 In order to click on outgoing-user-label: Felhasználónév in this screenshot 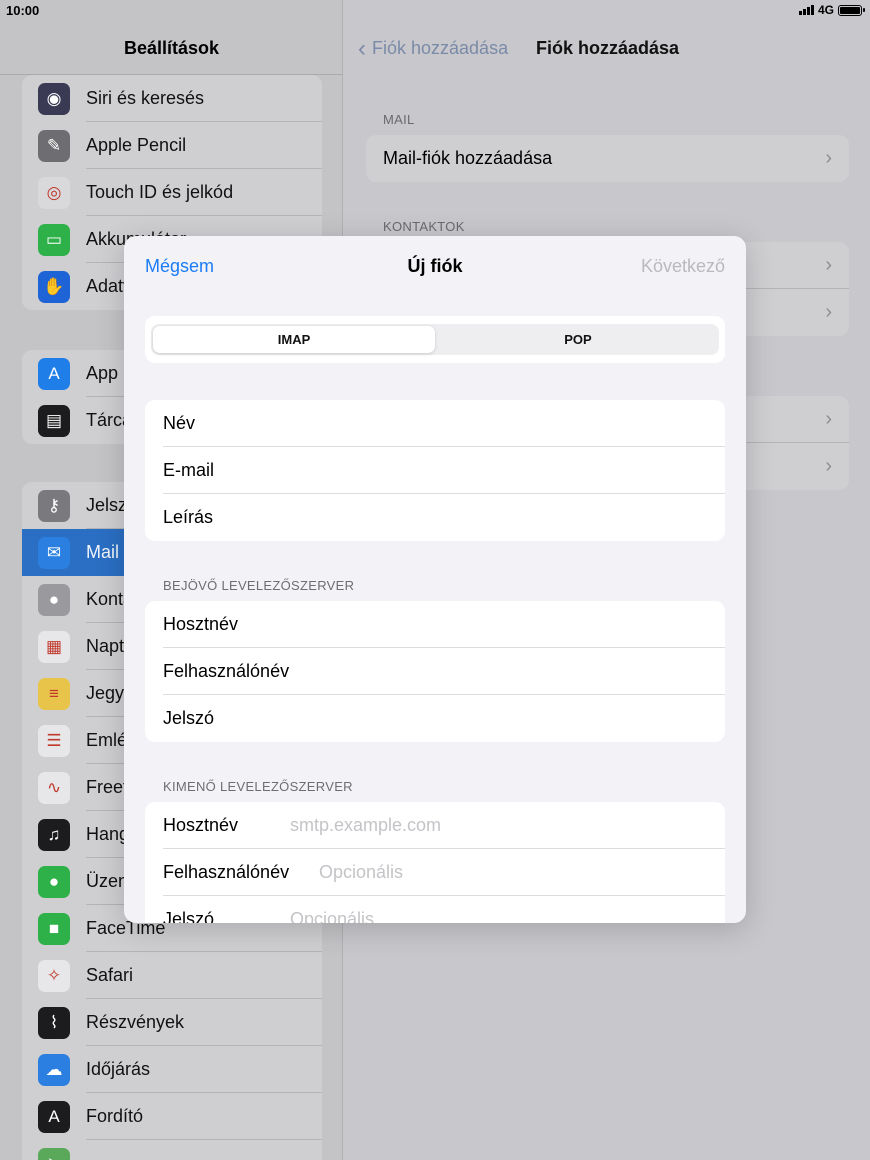, I will do `click(226, 872)`.